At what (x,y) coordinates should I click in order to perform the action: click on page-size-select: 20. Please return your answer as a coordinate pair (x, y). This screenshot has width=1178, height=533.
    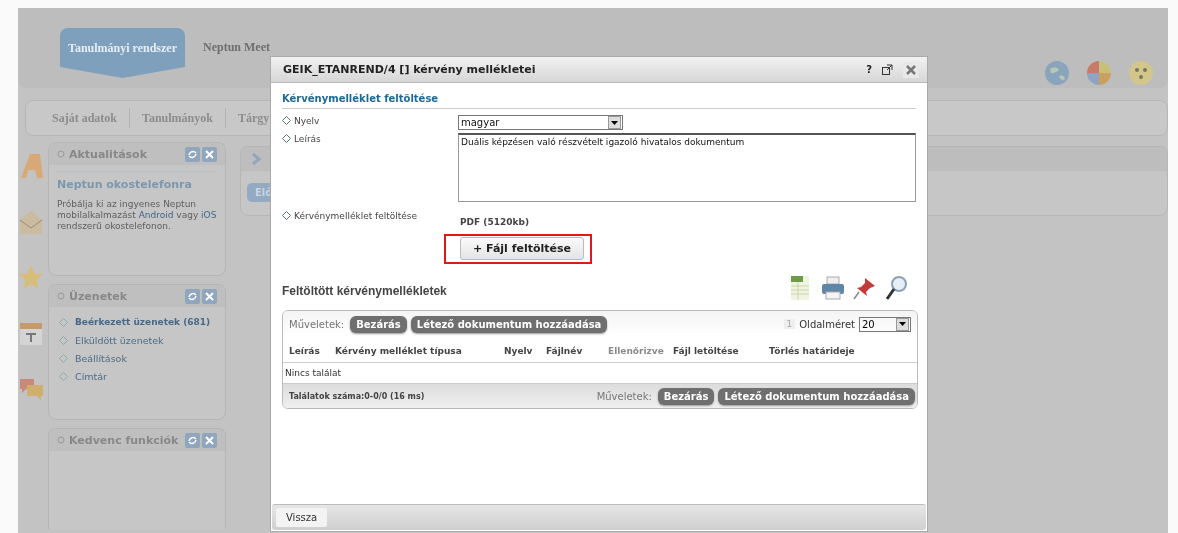
    Looking at the image, I should click on (885, 324).